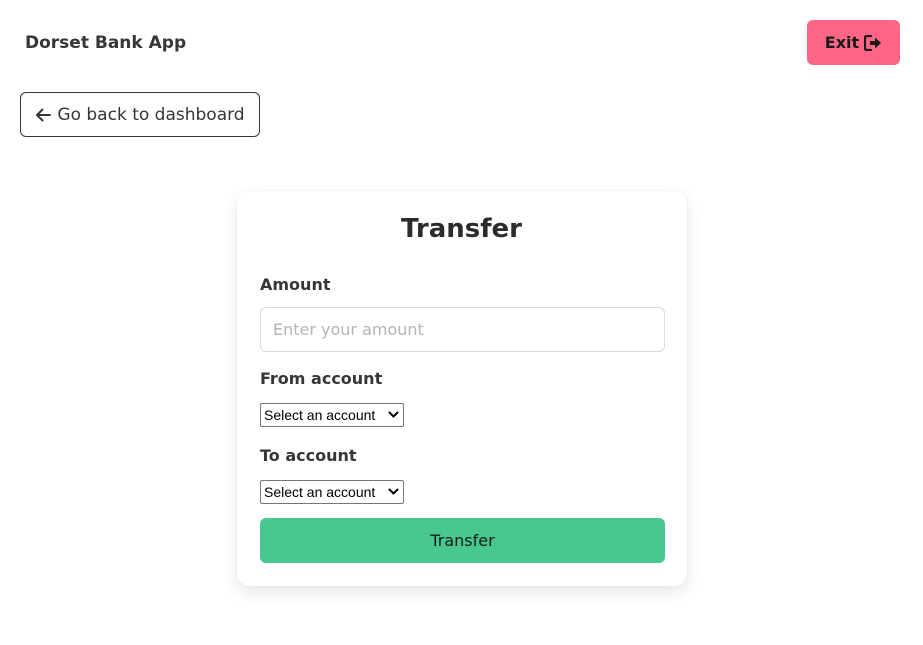 Image resolution: width=923 pixels, height=645 pixels. What do you see at coordinates (106, 43) in the screenshot?
I see `app-brand: Dorset Bank App` at bounding box center [106, 43].